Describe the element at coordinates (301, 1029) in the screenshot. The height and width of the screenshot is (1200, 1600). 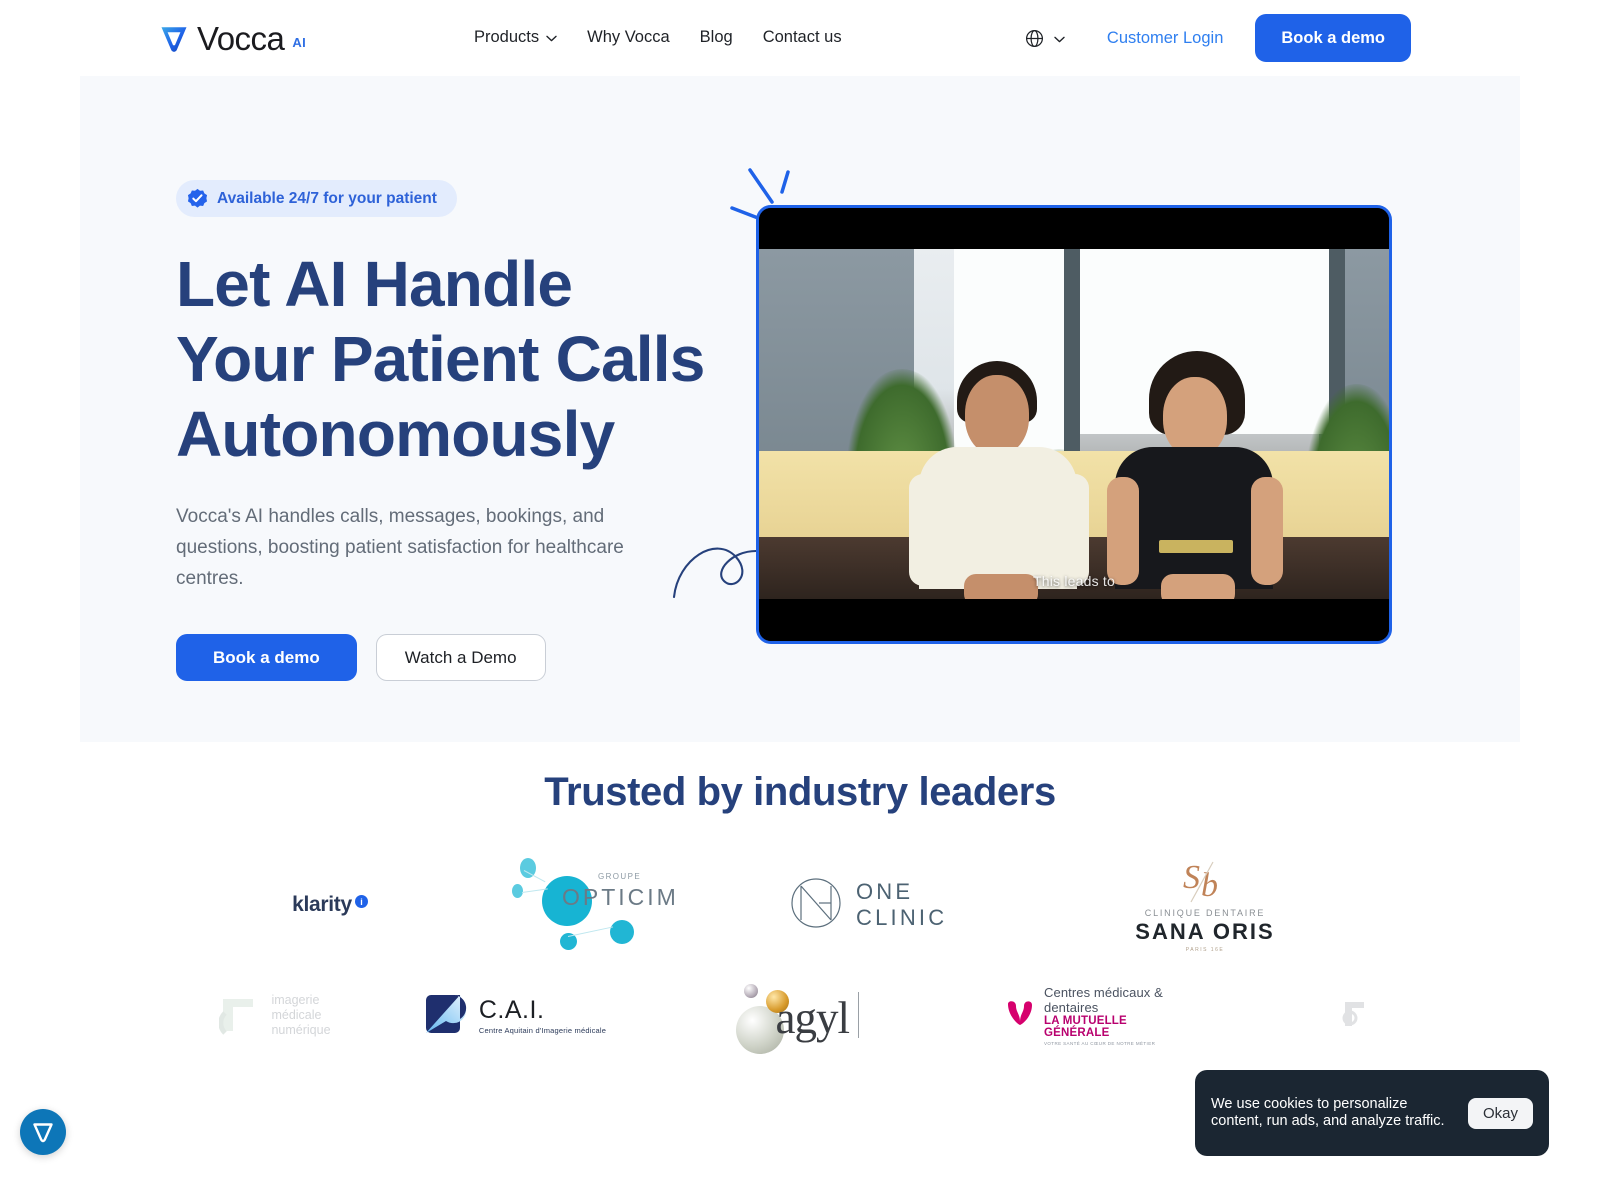
I see `client-logo-imagerie-line-3: numérique` at that location.